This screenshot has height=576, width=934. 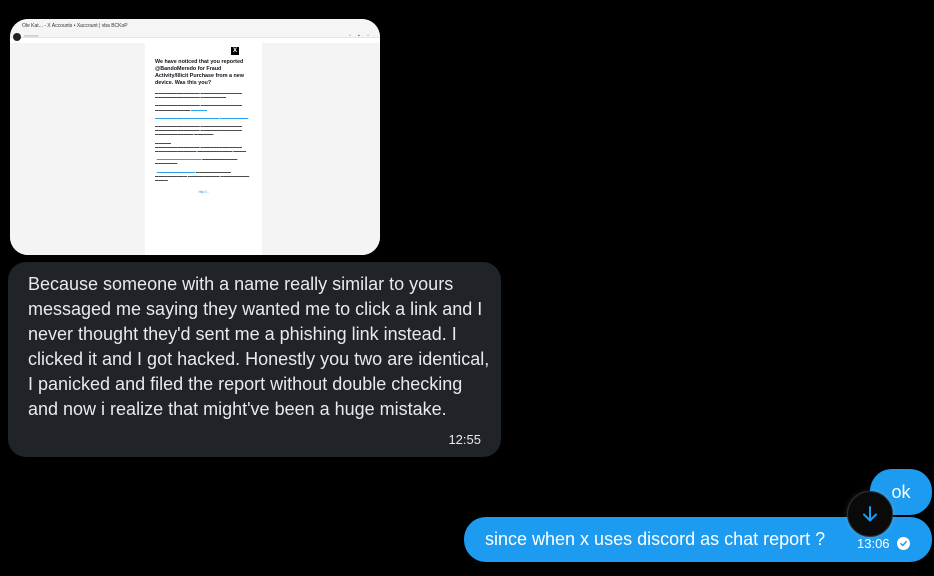 What do you see at coordinates (202, 117) in the screenshot?
I see `attachment-email-paragraph: ▬▬▬▬▬▬▬▬▬▬▬▬▬▬▬▬▬▬▬▬ ▬▬▬▬▬▬▬▬▬` at bounding box center [202, 117].